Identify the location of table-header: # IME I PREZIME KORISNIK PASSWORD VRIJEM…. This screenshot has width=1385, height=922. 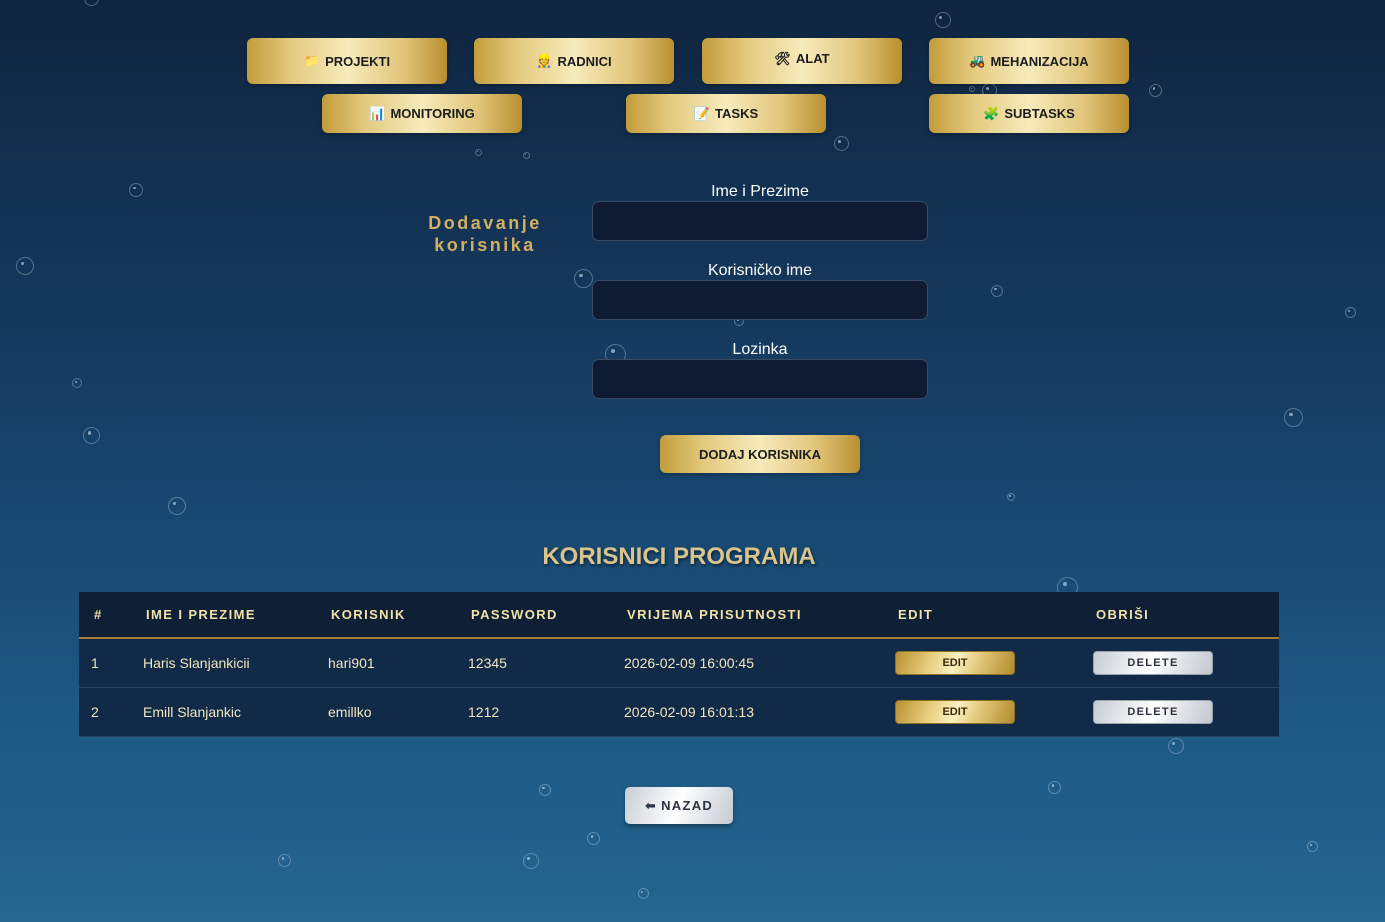
(679, 615).